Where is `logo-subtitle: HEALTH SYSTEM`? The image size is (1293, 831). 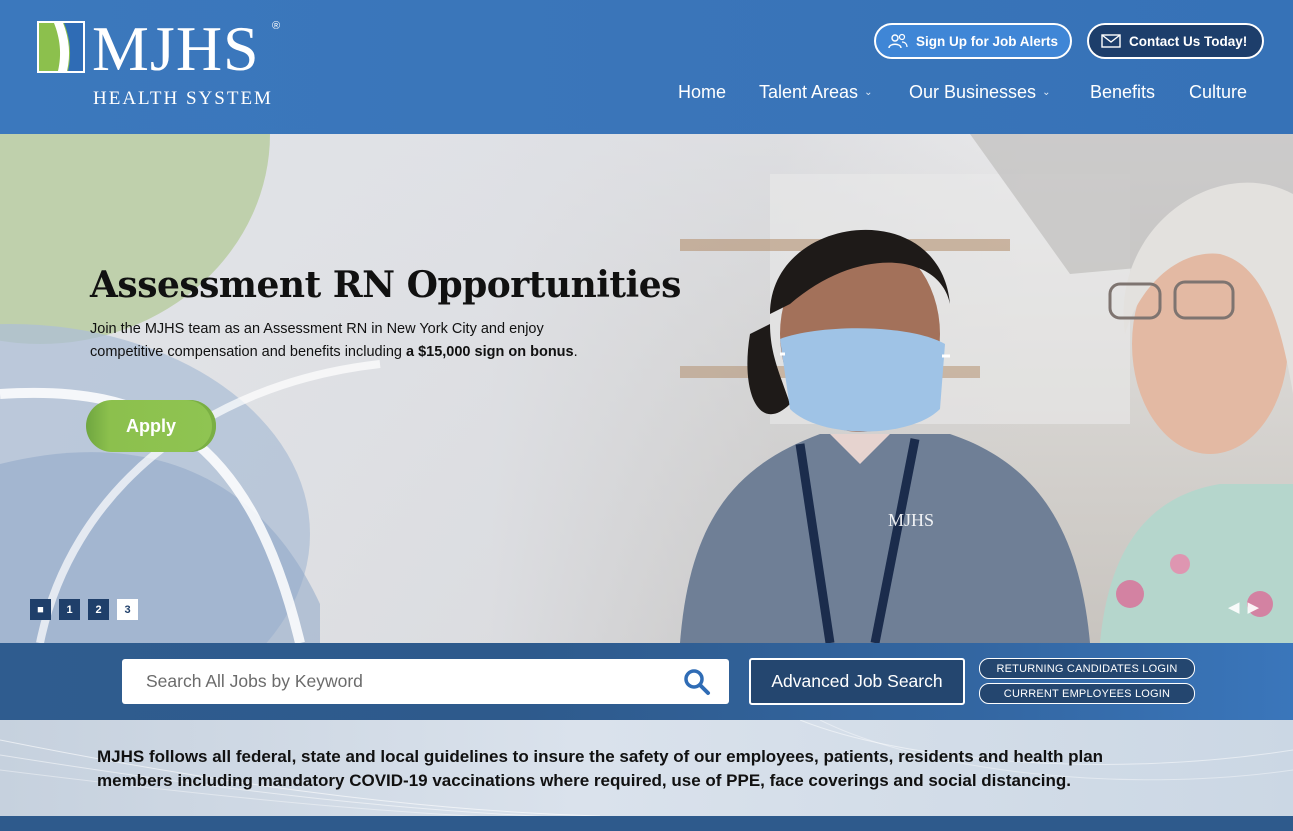
logo-subtitle: HEALTH SYSTEM is located at coordinates (183, 98).